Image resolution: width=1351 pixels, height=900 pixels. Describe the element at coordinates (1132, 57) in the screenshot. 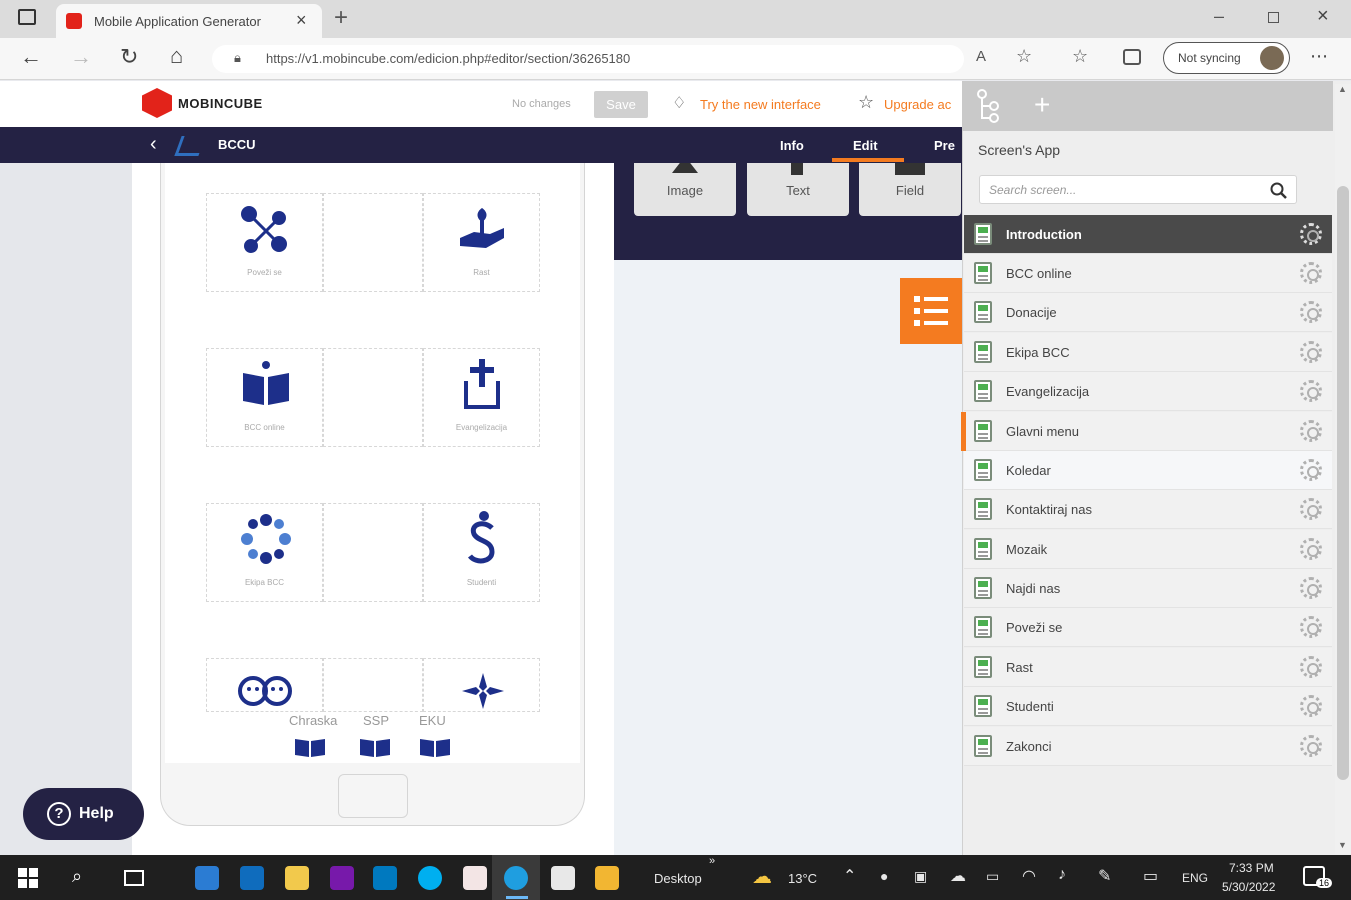

I see `collections-icon` at that location.